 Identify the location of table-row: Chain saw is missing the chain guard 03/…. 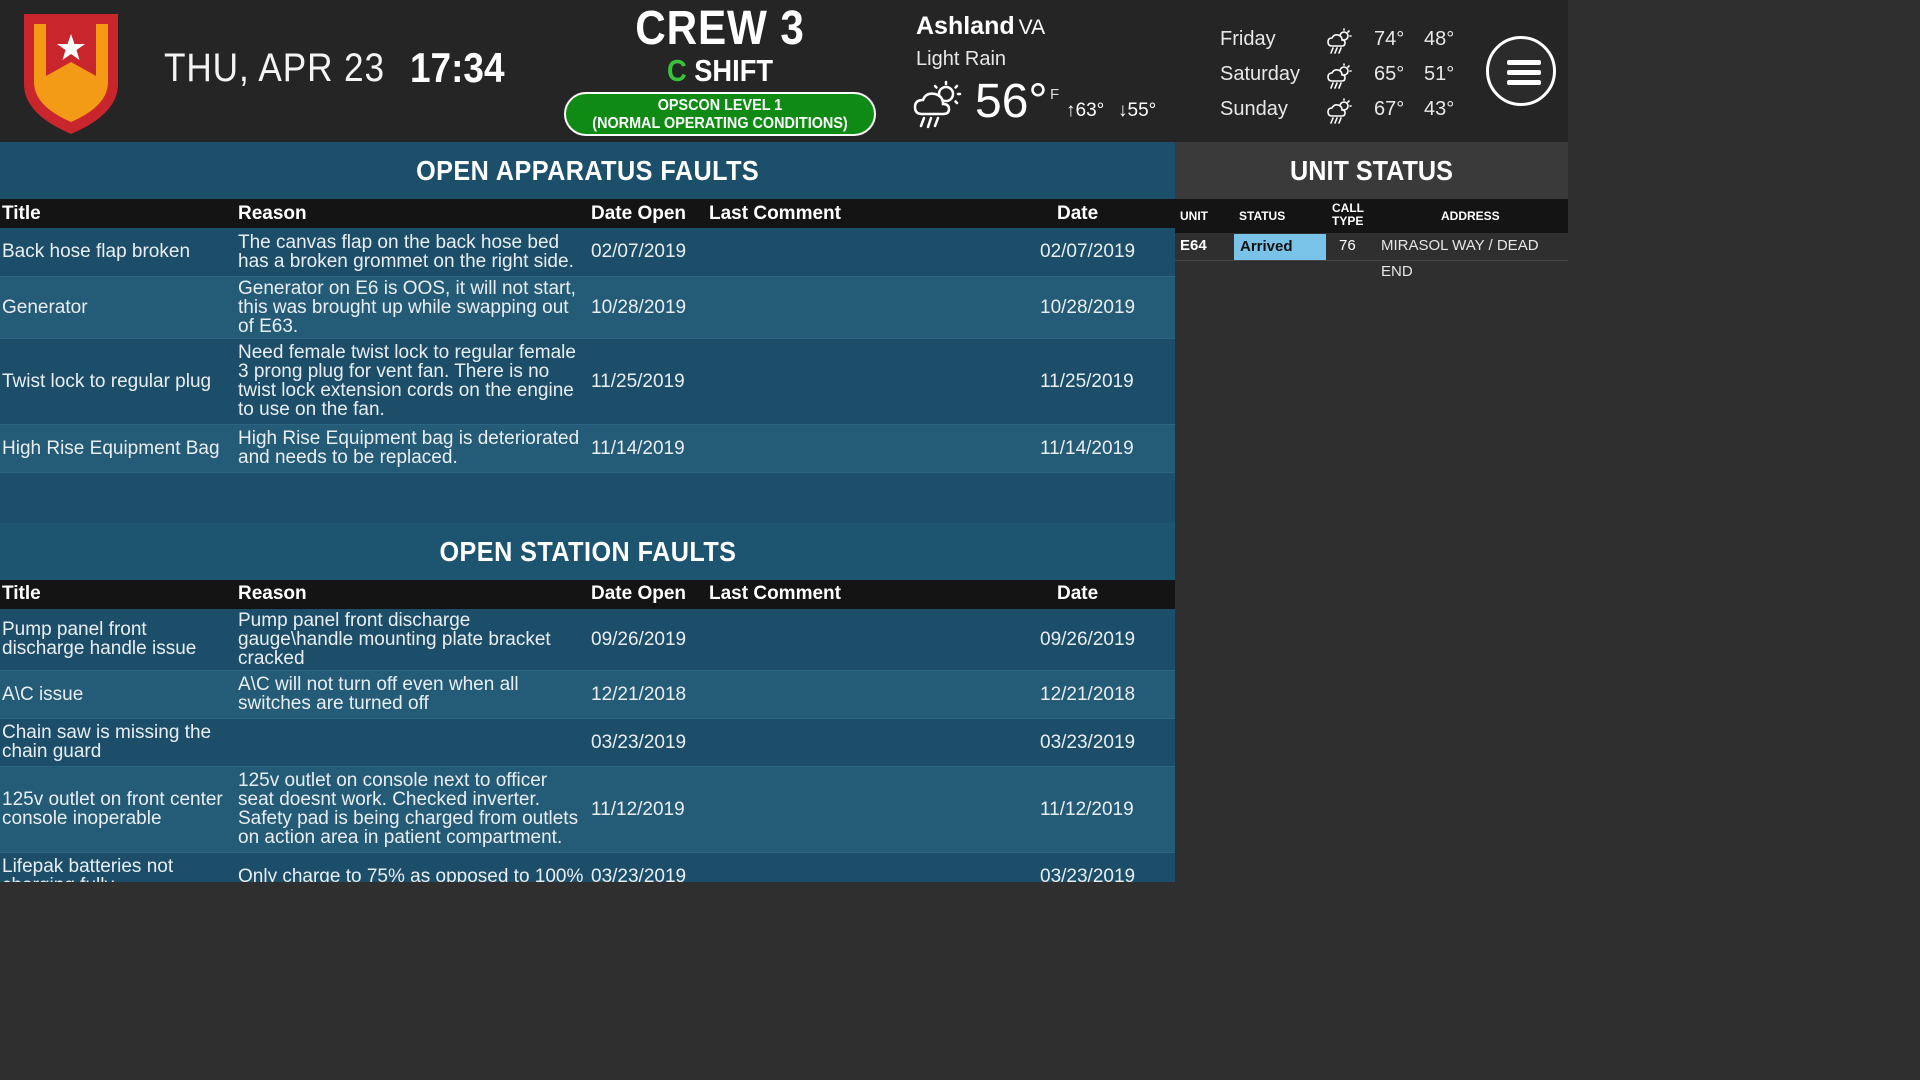
(587, 742).